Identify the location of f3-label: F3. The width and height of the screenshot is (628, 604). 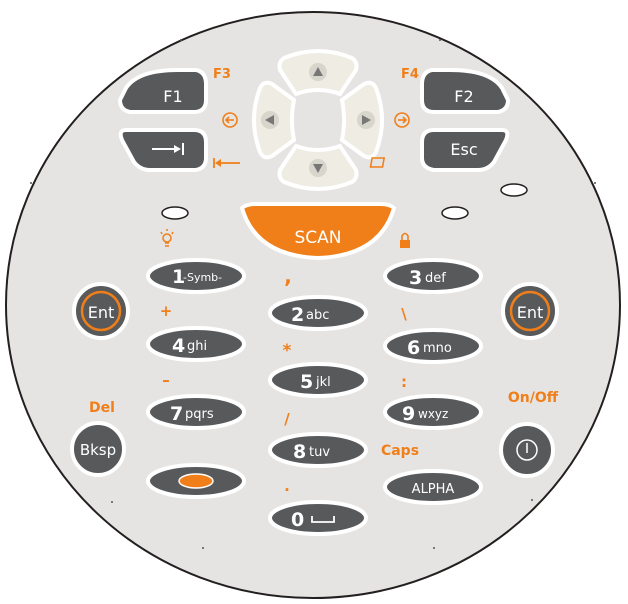
(222, 74).